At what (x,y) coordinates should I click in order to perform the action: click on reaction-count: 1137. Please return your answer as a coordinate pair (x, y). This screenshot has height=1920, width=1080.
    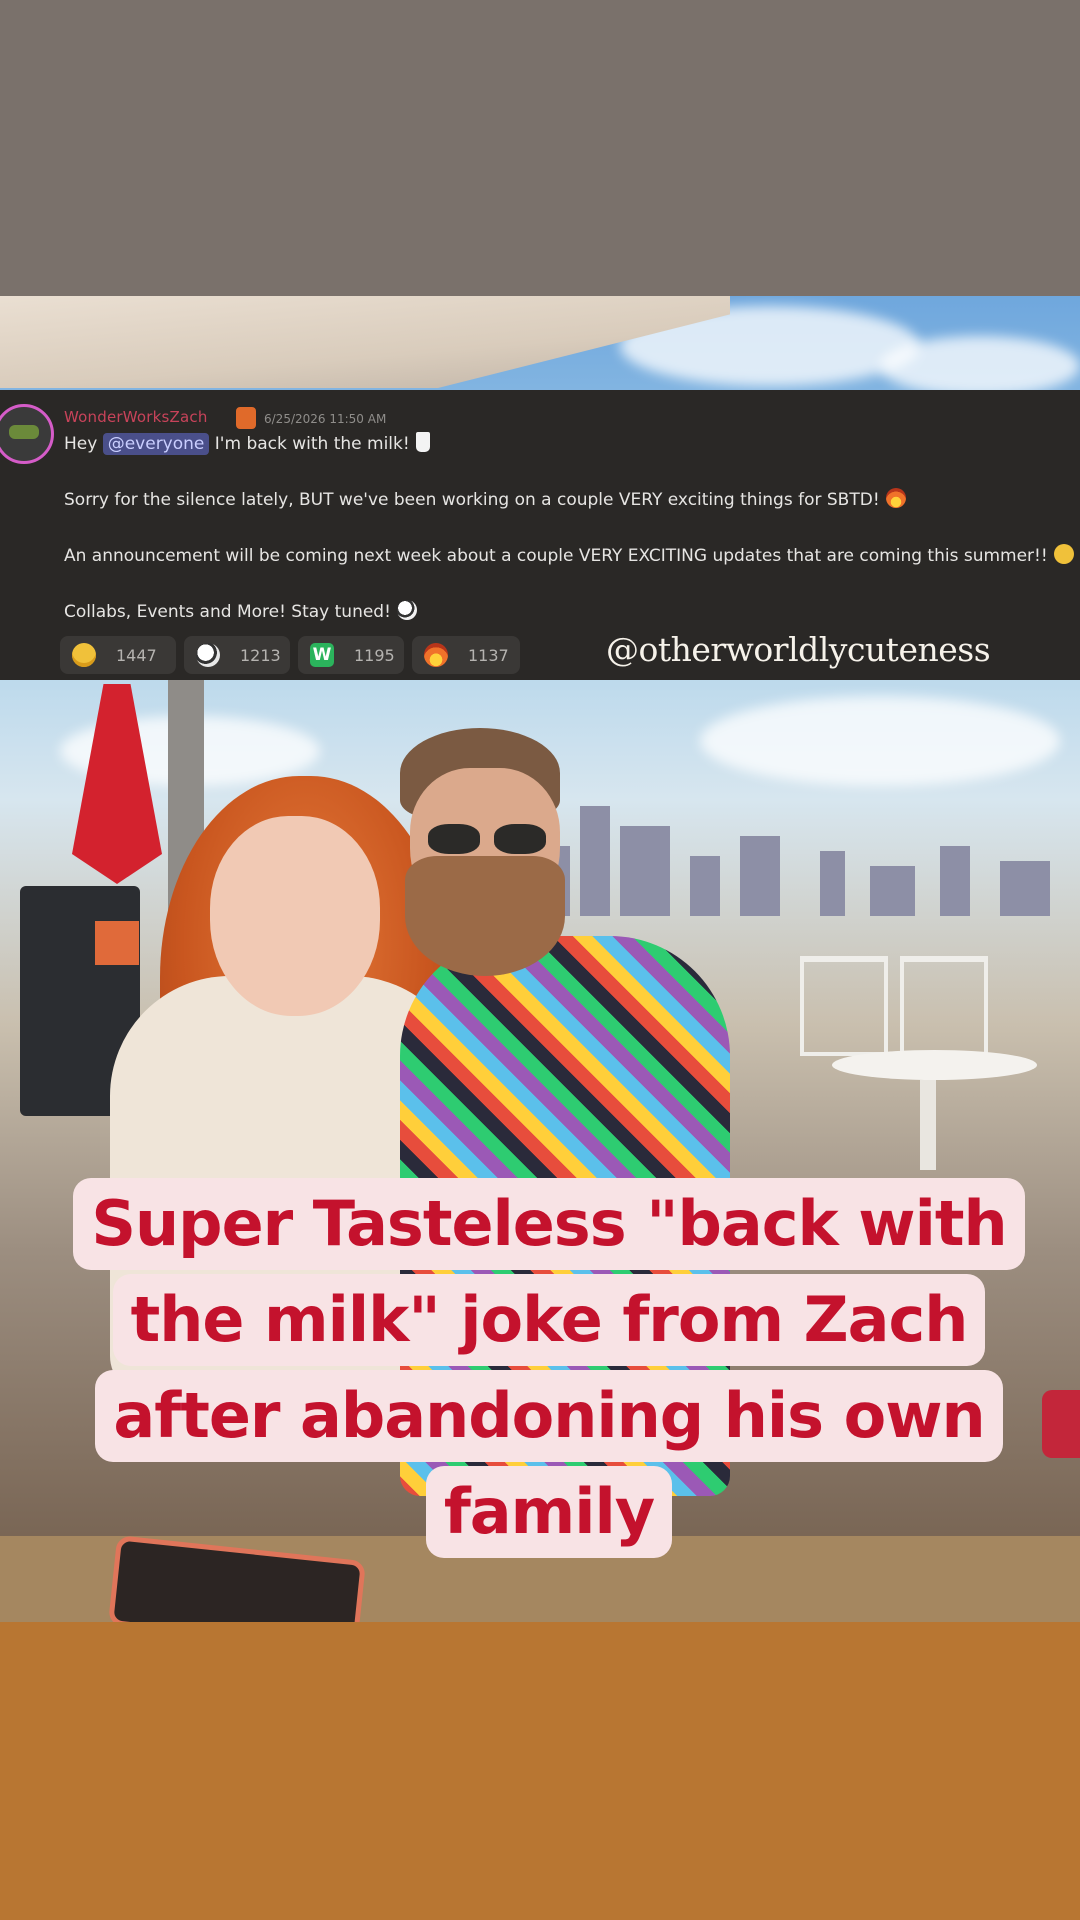
    Looking at the image, I should click on (488, 655).